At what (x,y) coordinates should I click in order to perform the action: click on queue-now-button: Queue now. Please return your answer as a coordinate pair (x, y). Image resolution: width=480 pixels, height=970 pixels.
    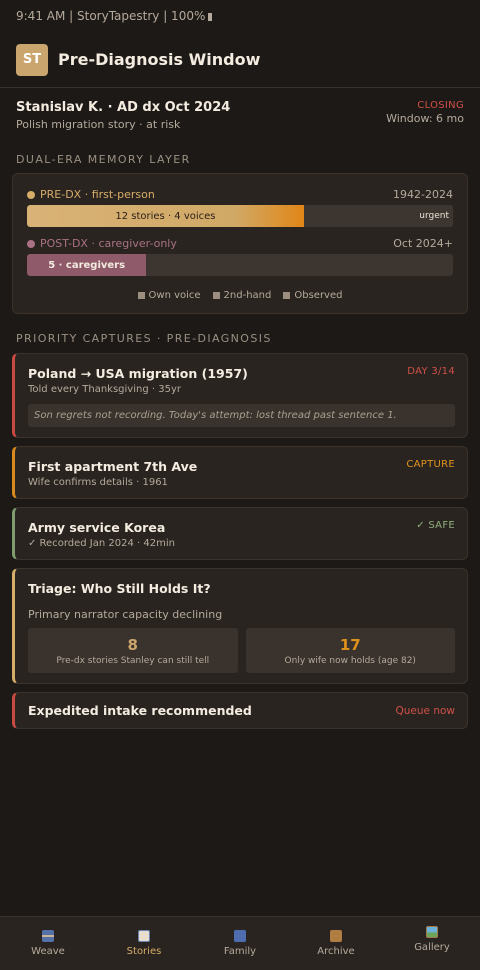
    Looking at the image, I should click on (426, 711).